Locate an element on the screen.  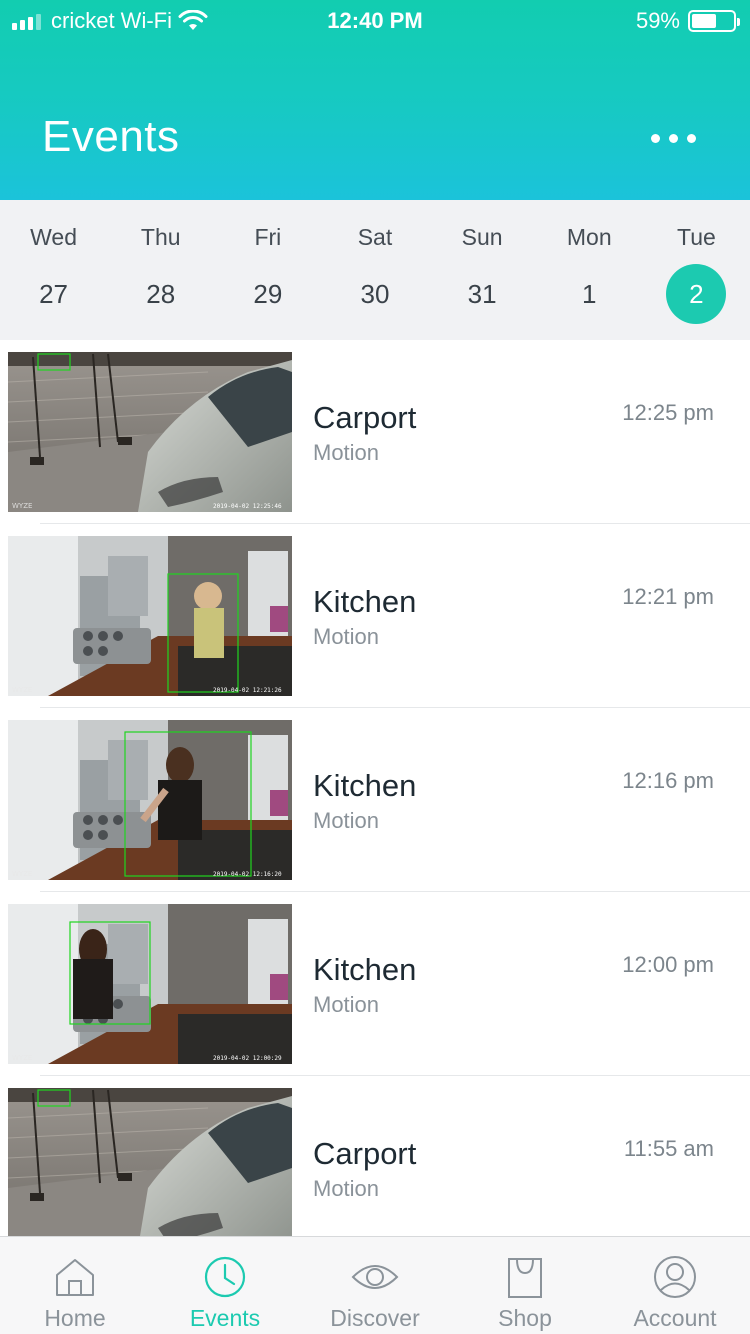
tab-home: Home is located at coordinates (75, 1285).